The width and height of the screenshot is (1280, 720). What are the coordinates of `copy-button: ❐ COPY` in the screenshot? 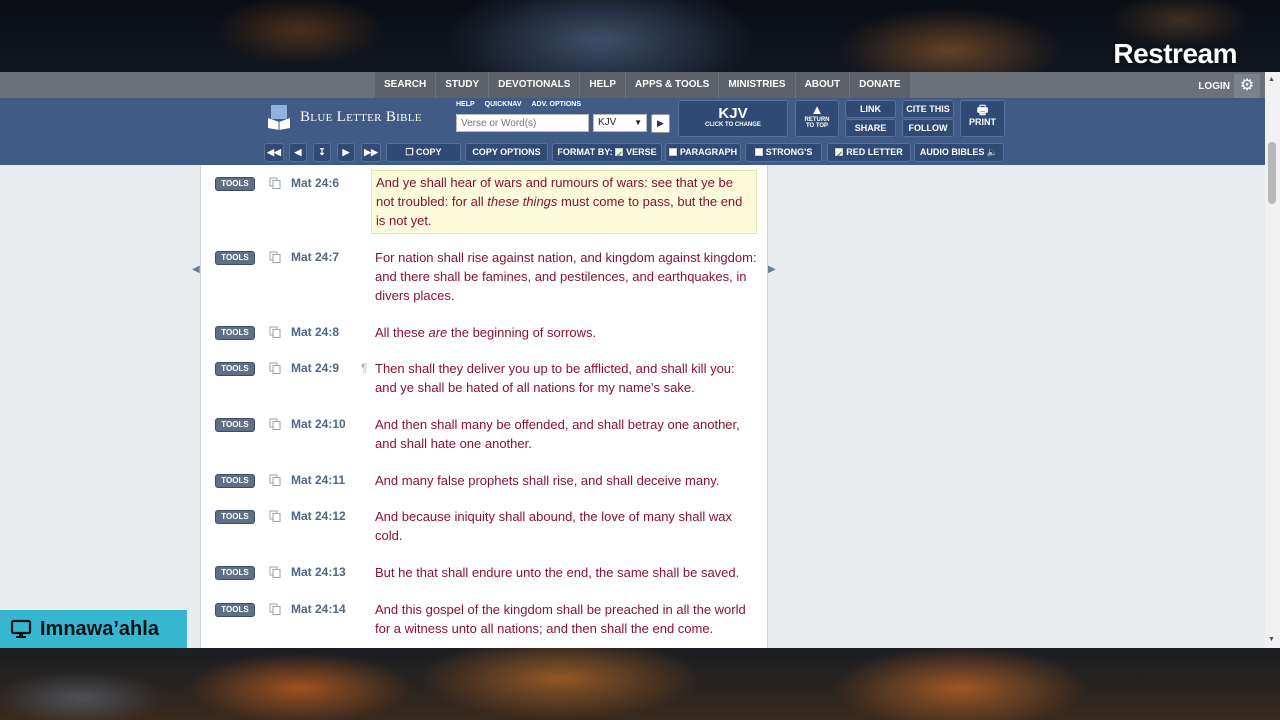 It's located at (423, 152).